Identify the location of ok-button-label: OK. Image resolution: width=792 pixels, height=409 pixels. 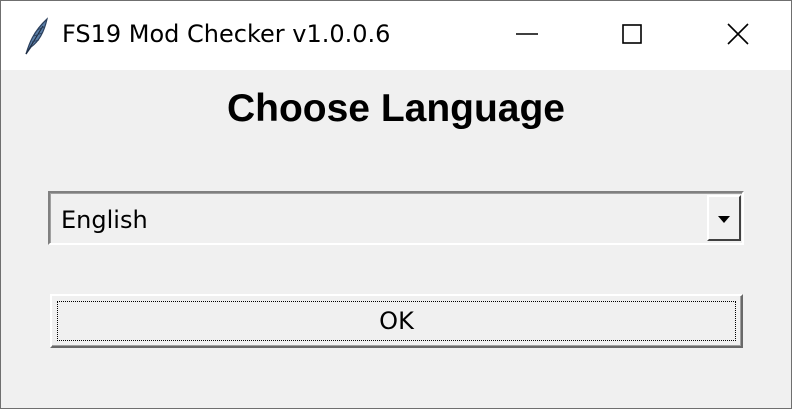
(396, 321).